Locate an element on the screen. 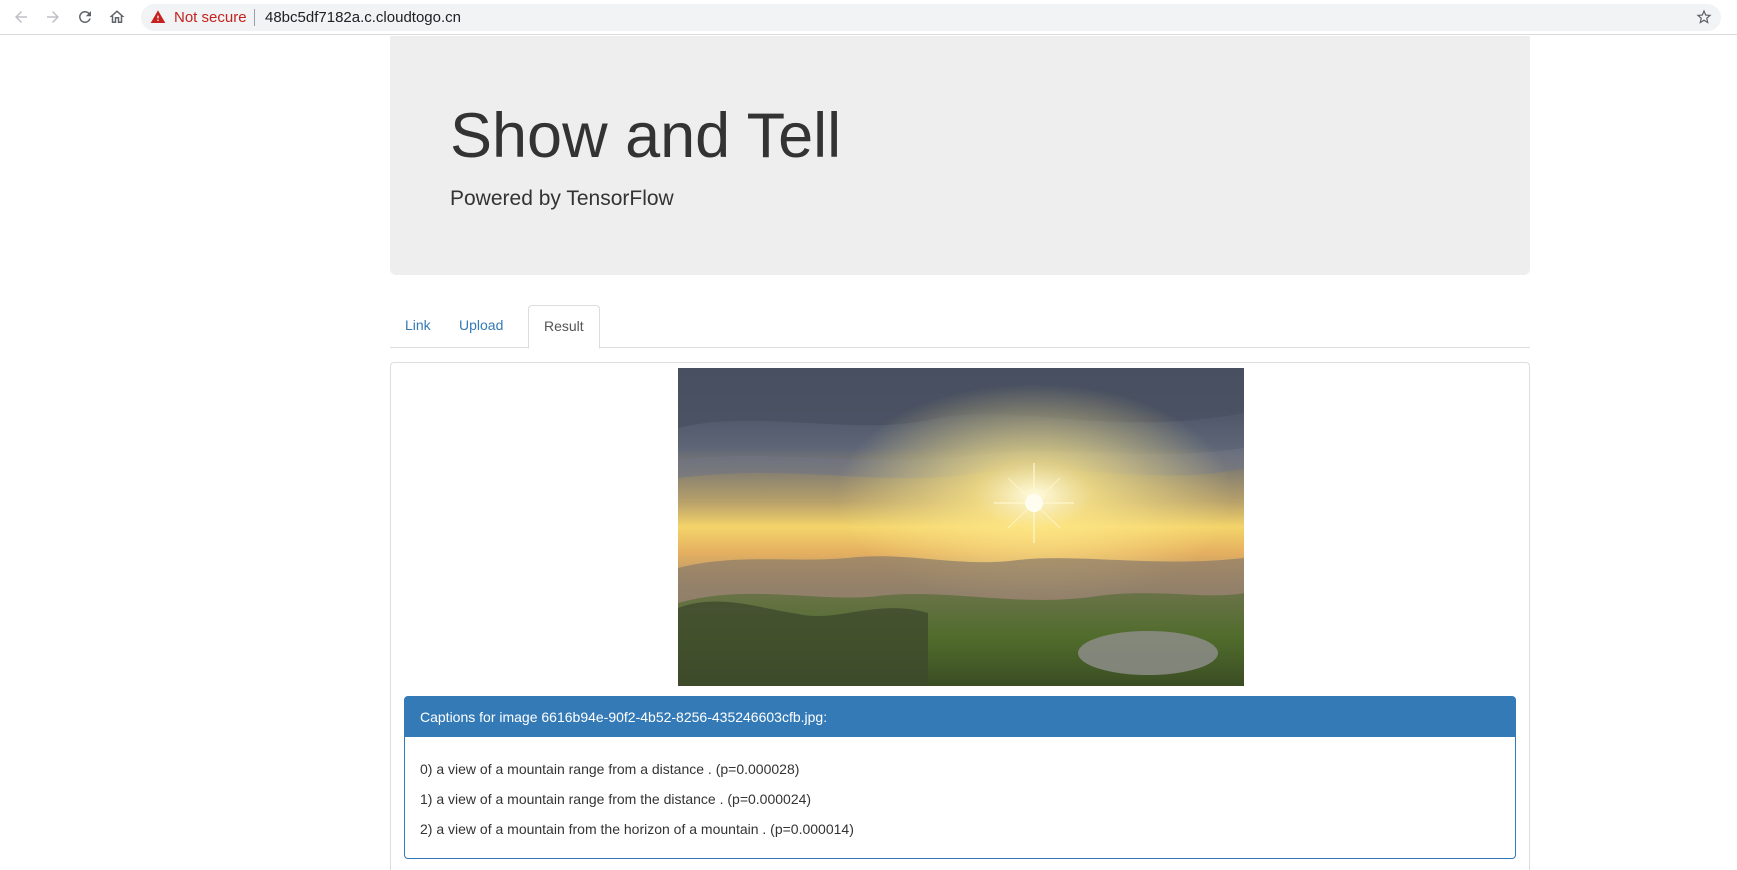 The image size is (1737, 870). back-icon is located at coordinates (21, 17).